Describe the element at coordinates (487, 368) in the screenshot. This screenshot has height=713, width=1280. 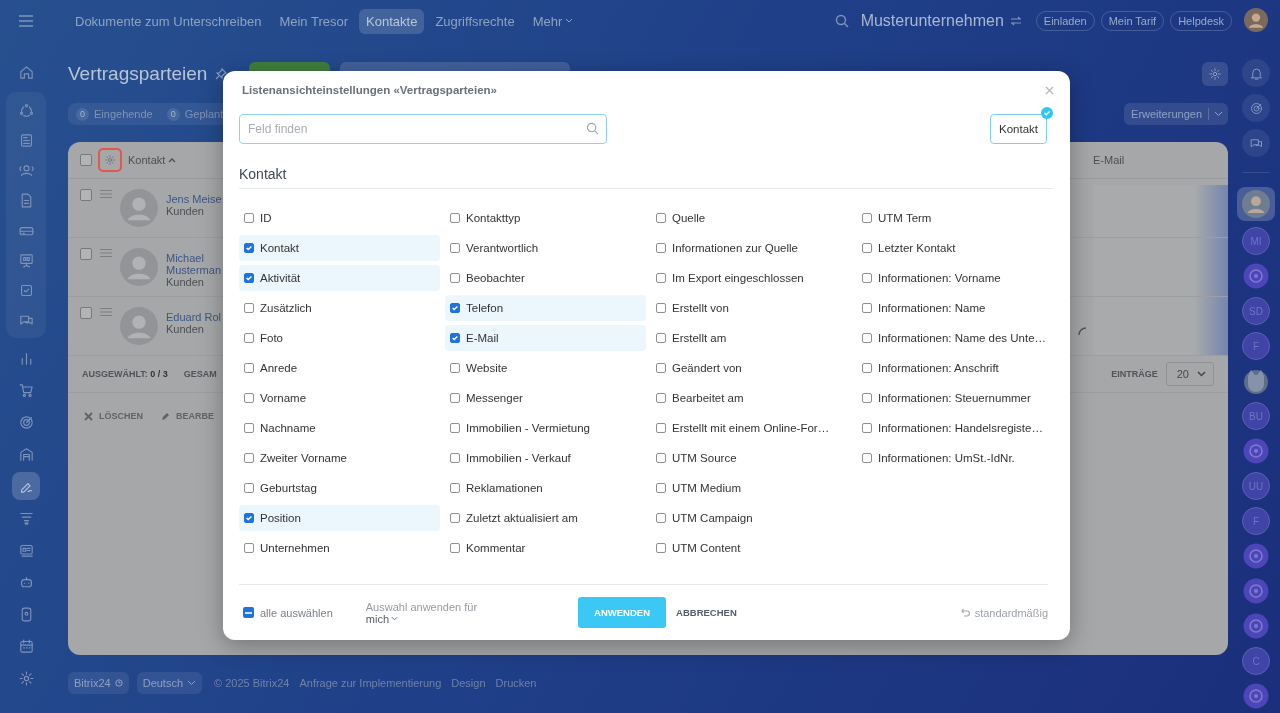
I see `field-label: Website` at that location.